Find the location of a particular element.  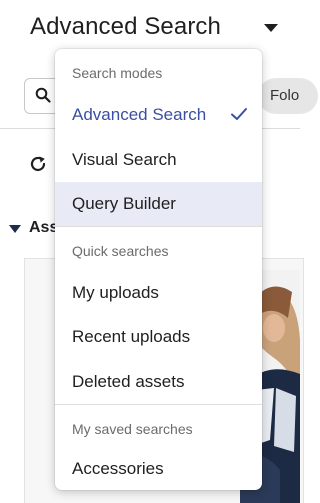

menu-item-visual-search: Visual Search is located at coordinates (158, 160).